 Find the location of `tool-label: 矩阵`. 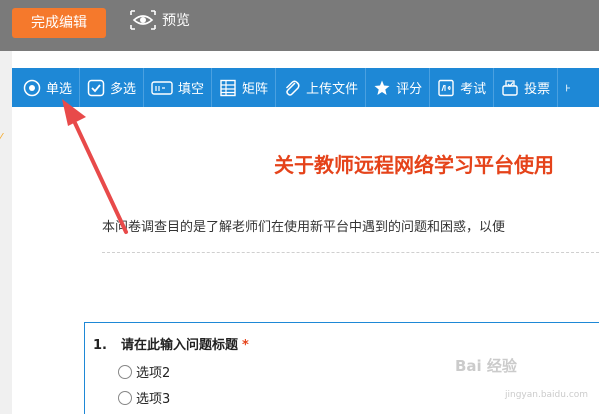

tool-label: 矩阵 is located at coordinates (255, 89).